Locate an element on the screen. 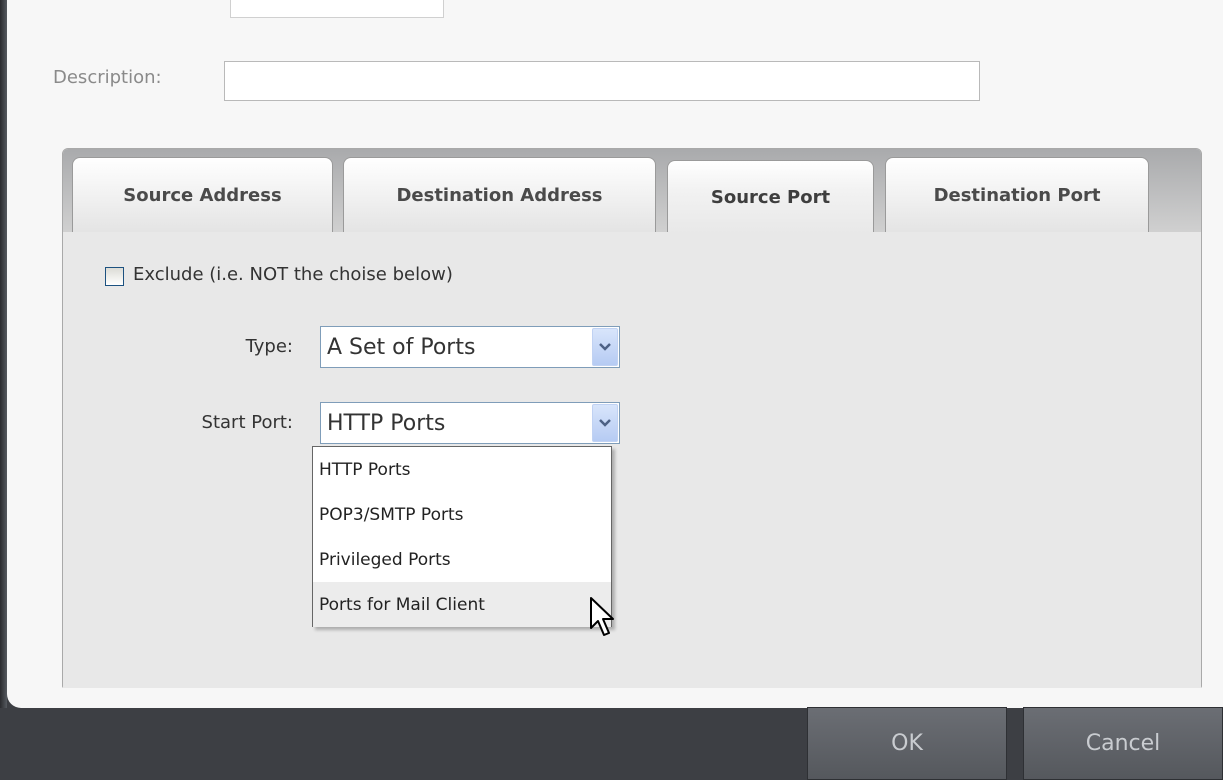  dropdown-option-pop3-smtp-ports: POP3/SMTP Ports is located at coordinates (462, 514).